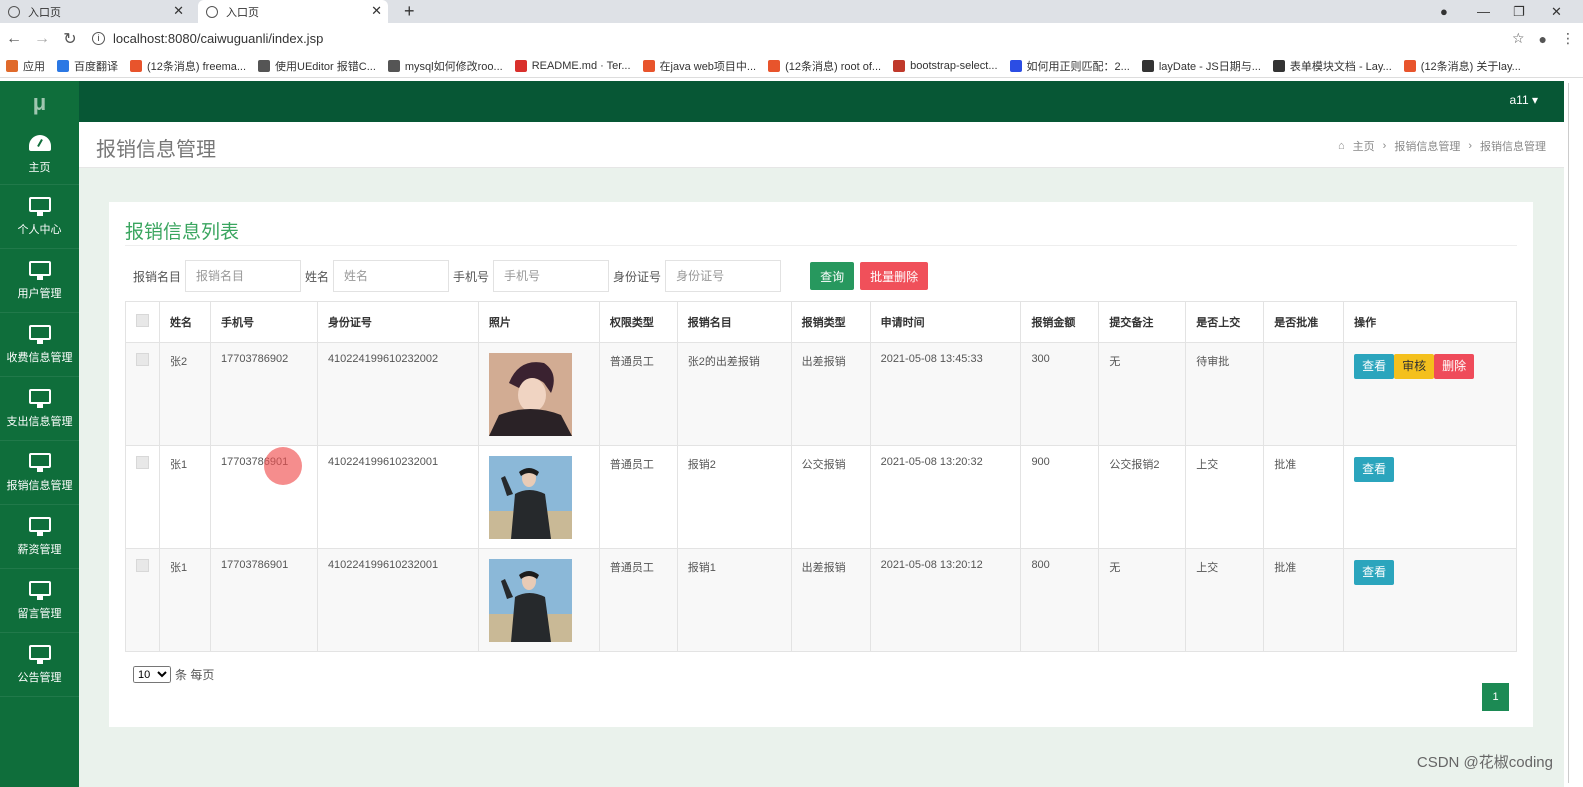  Describe the element at coordinates (39, 613) in the screenshot. I see `sidebar-item-label: 留言管理` at that location.